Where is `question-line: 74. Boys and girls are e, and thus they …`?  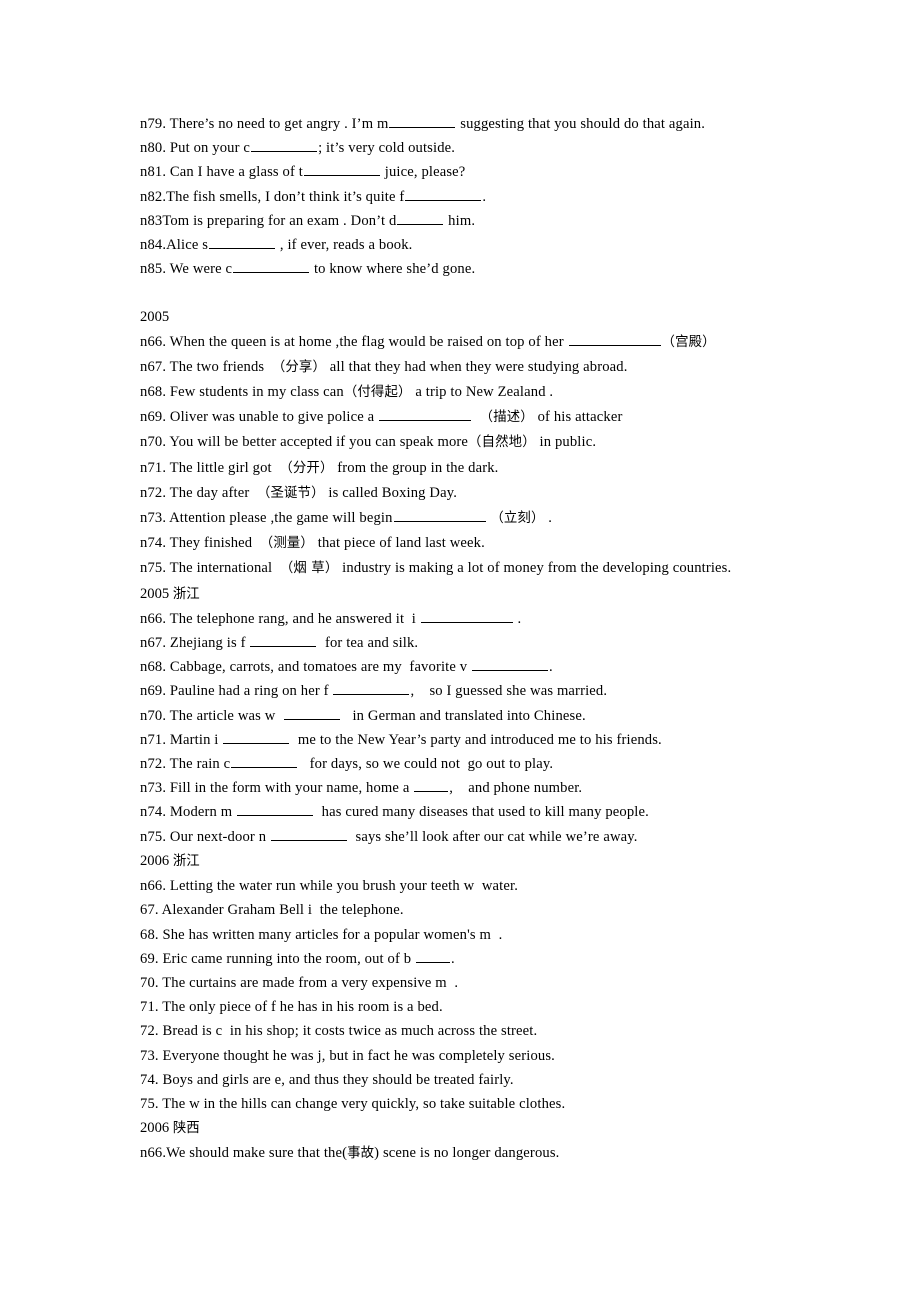
question-line: 74. Boys and girls are e, and thus they … is located at coordinates (464, 1080).